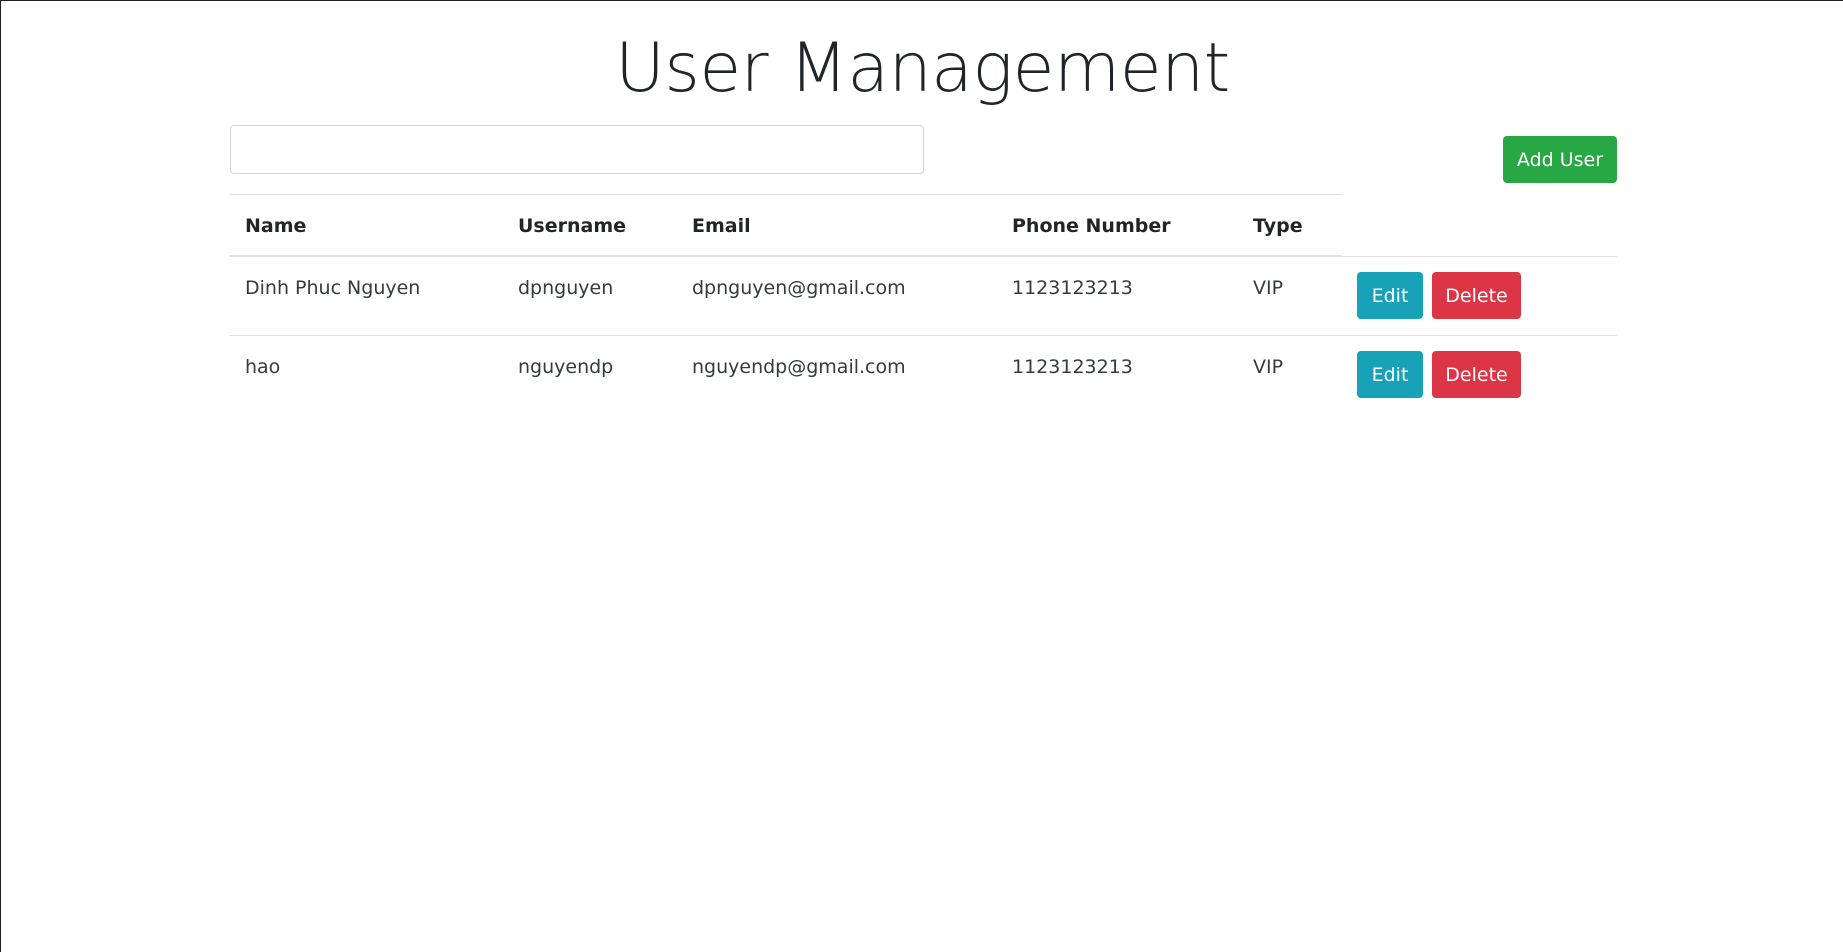 The width and height of the screenshot is (1843, 952). I want to click on cell-name: hao, so click(263, 367).